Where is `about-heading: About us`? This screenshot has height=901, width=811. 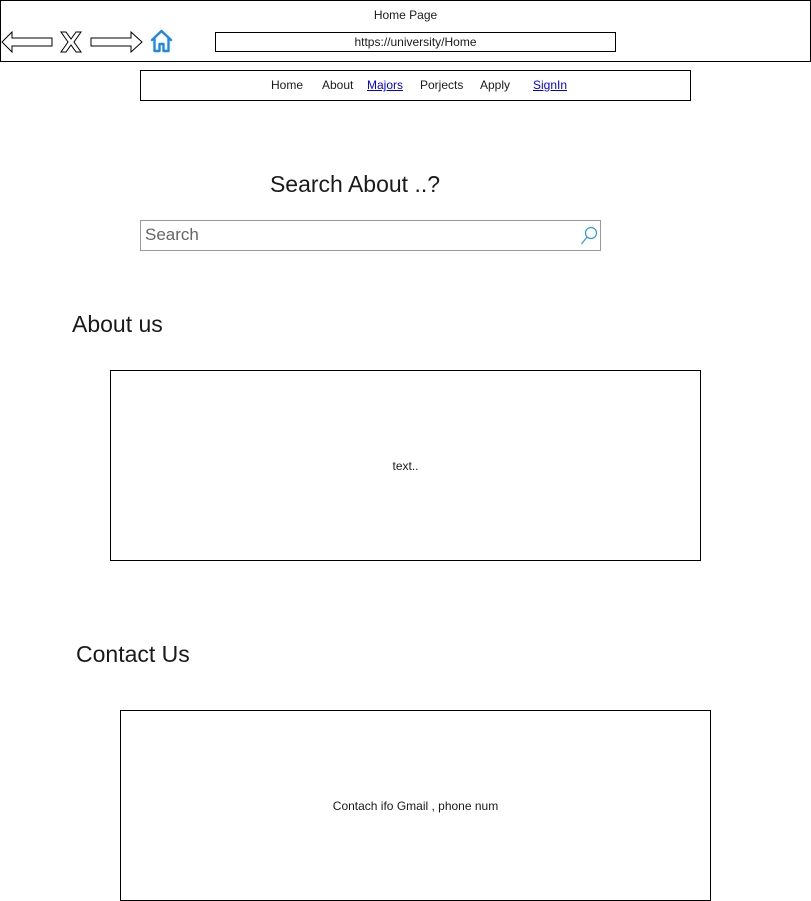
about-heading: About us is located at coordinates (117, 324).